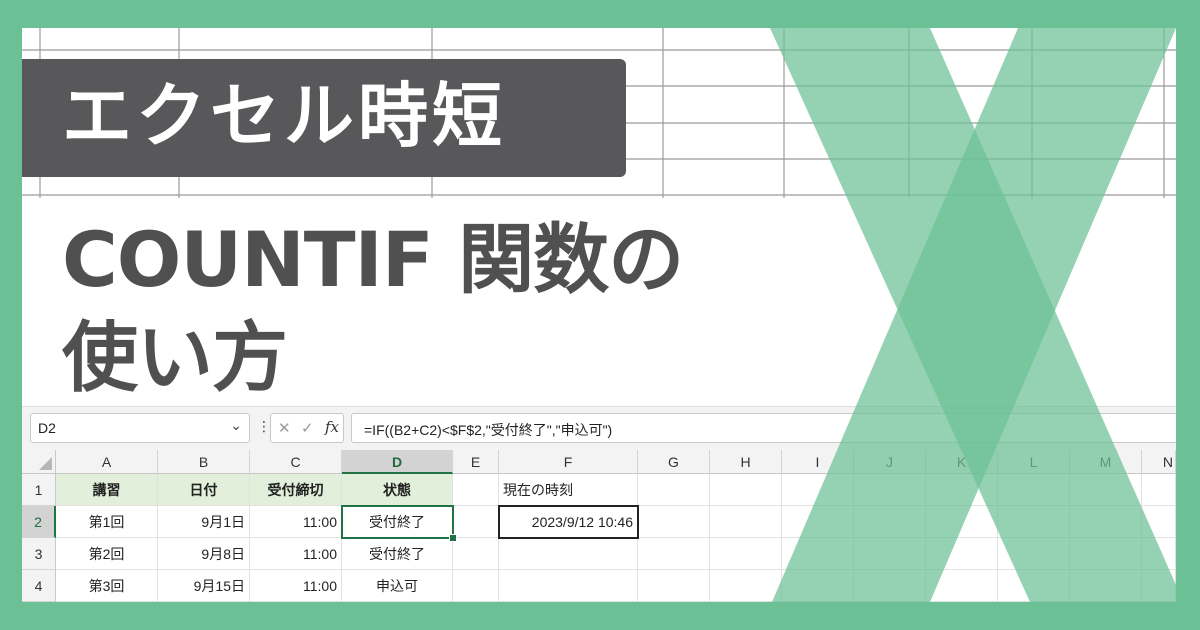 This screenshot has height=630, width=1200. I want to click on column-header-f: F, so click(568, 462).